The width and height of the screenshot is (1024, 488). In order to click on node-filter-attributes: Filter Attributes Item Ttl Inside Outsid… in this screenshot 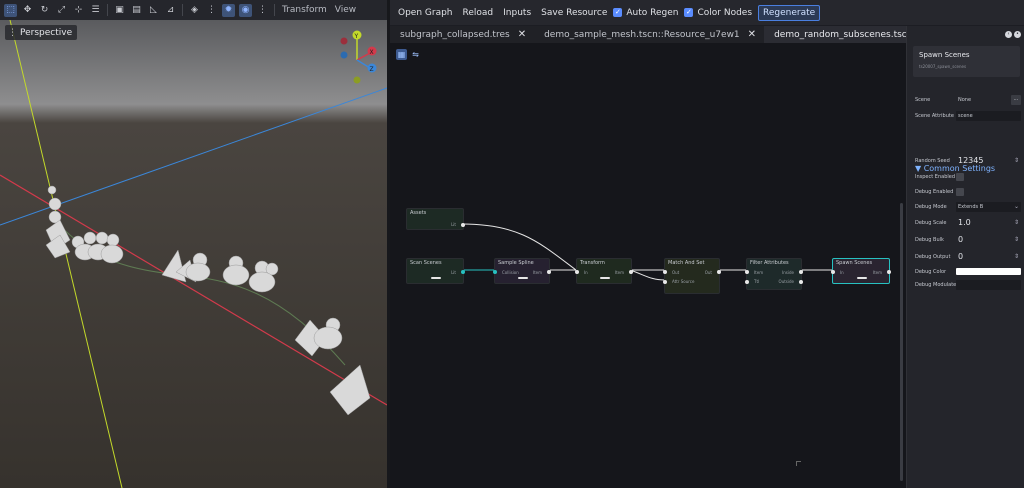, I will do `click(774, 274)`.